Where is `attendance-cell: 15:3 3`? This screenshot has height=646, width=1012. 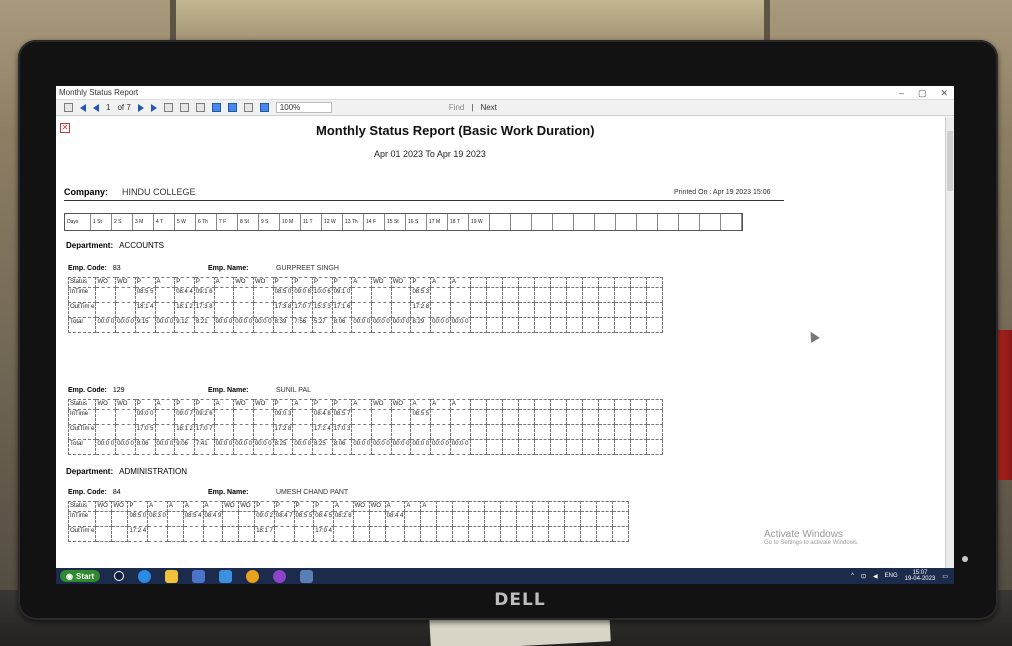
attendance-cell: 15:3 3 is located at coordinates (322, 310).